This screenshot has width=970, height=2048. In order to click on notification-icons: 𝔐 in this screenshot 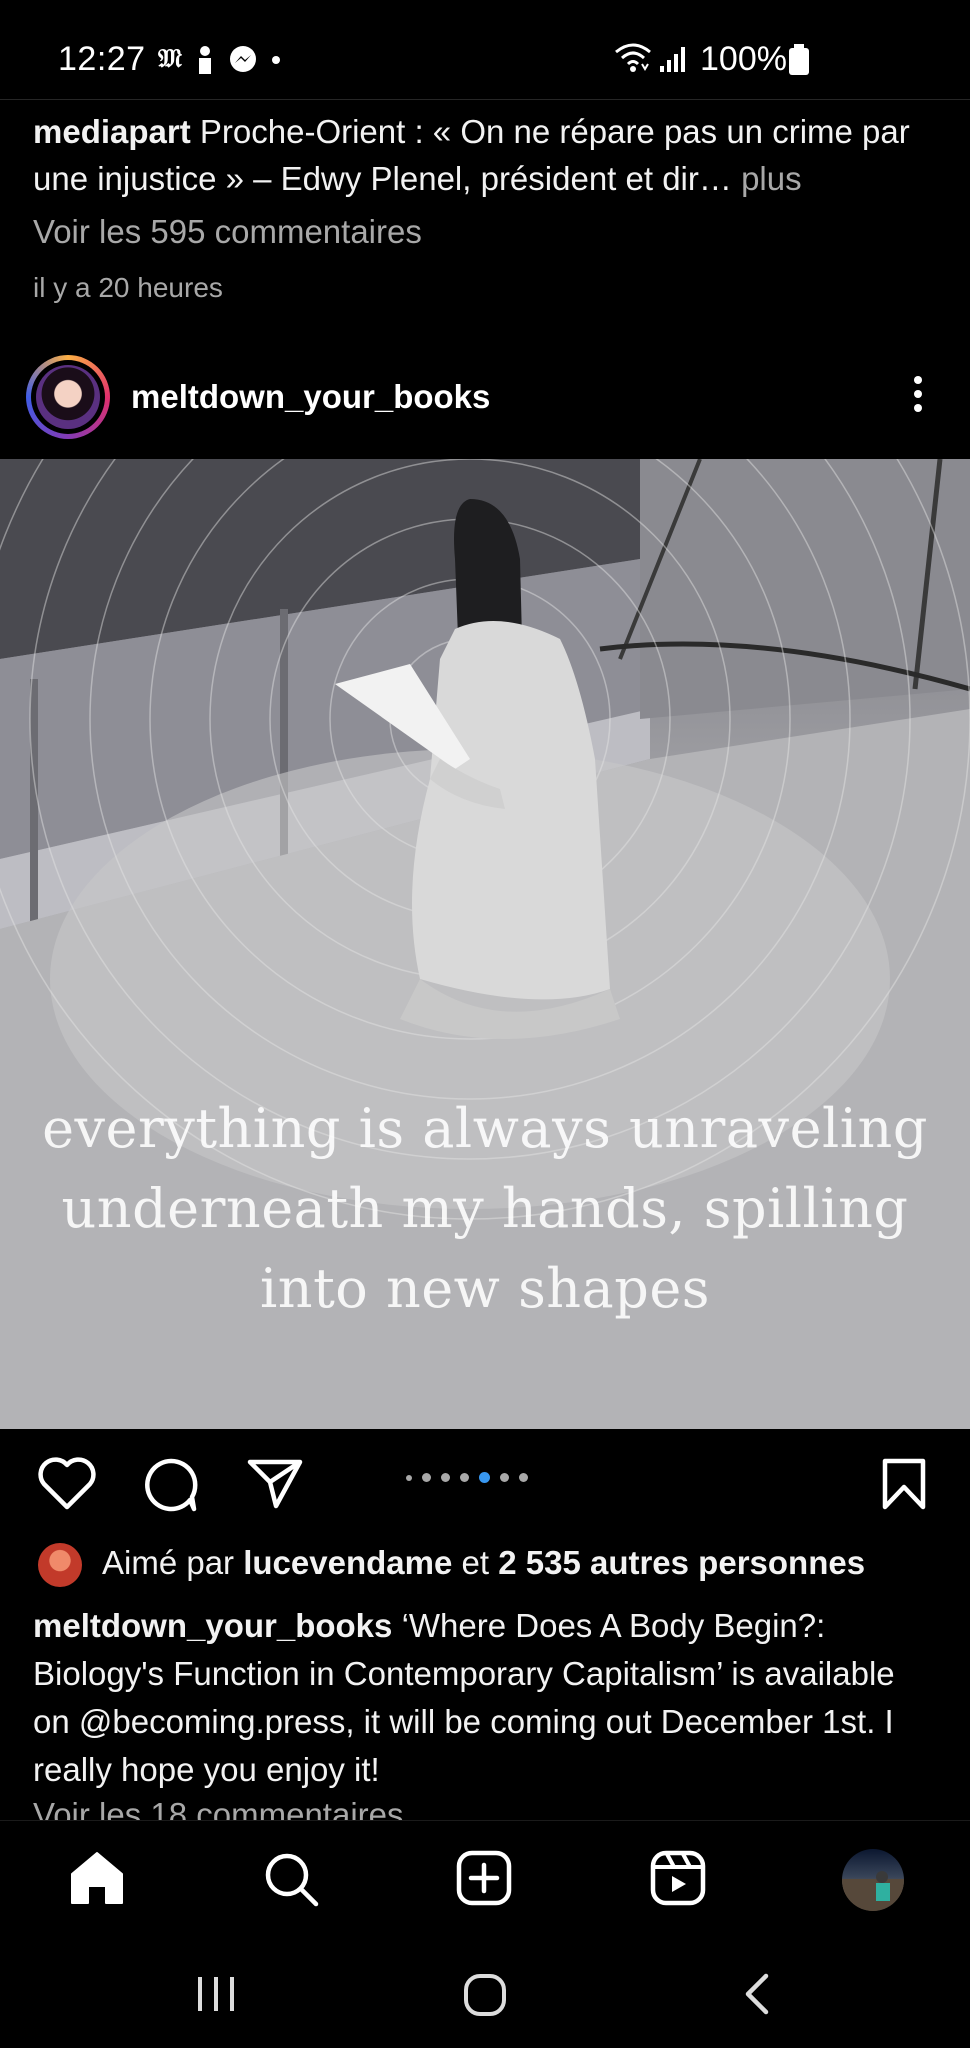, I will do `click(219, 59)`.